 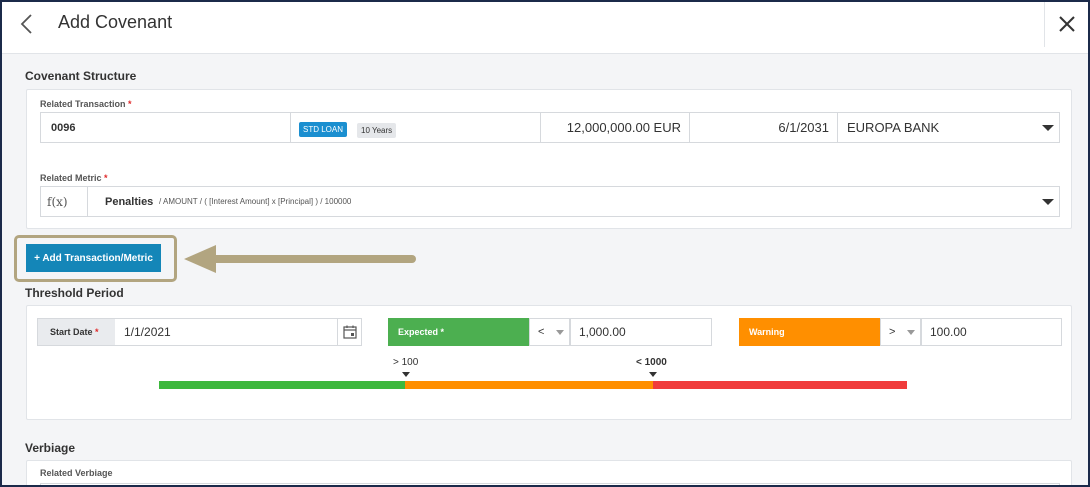 I want to click on warning-operator-select: >, so click(x=900, y=332).